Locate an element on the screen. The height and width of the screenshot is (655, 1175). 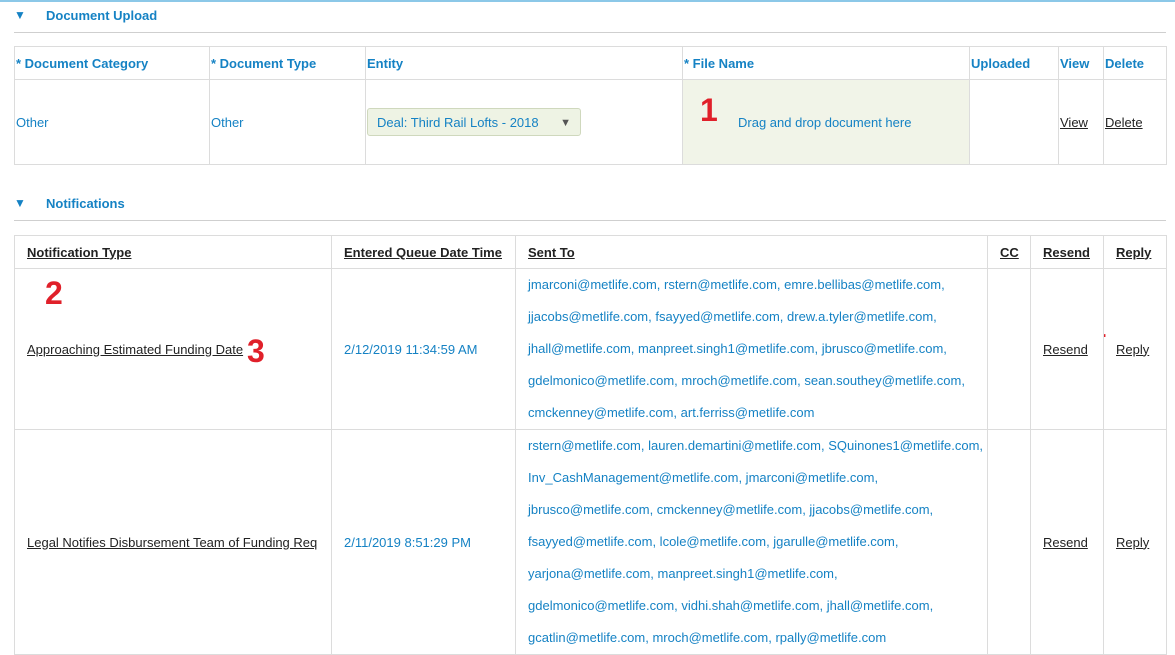
col-sent-to: Sent To is located at coordinates (751, 252).